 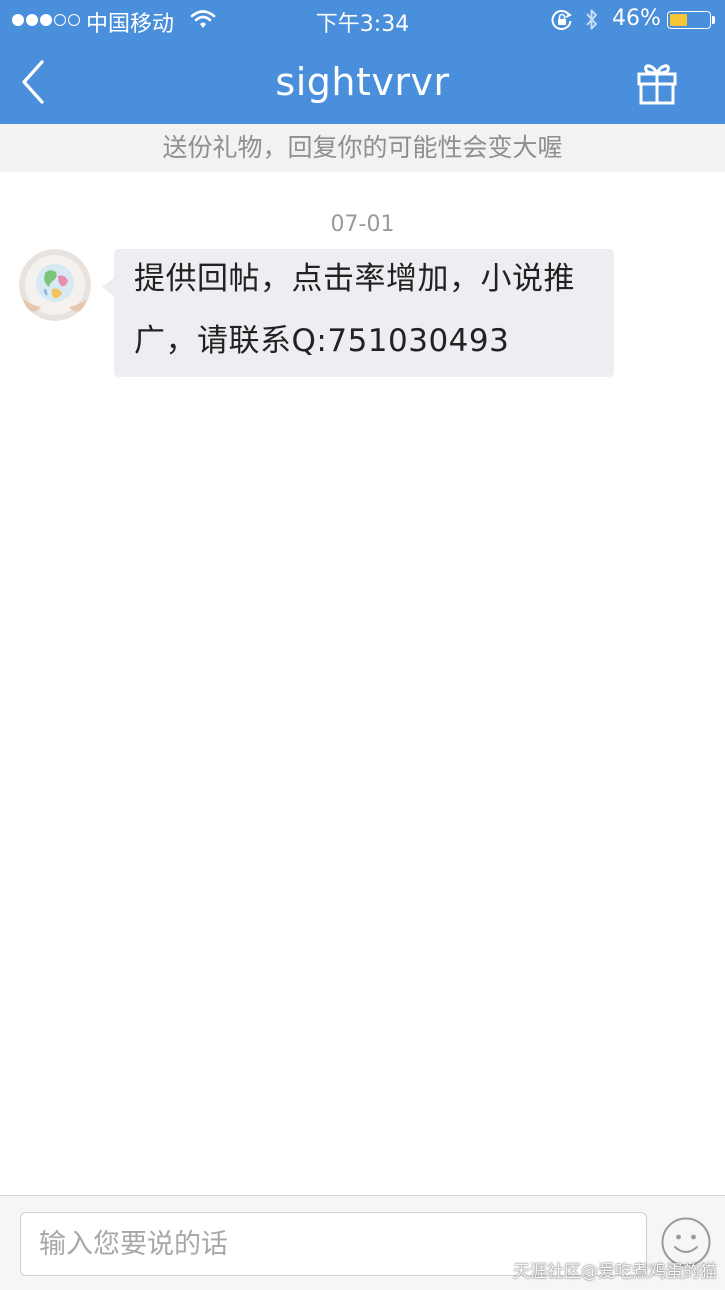 I want to click on message-text: 提供回帖，点击率增加，小说推广，请联系Q:751030493, so click(x=354, y=310).